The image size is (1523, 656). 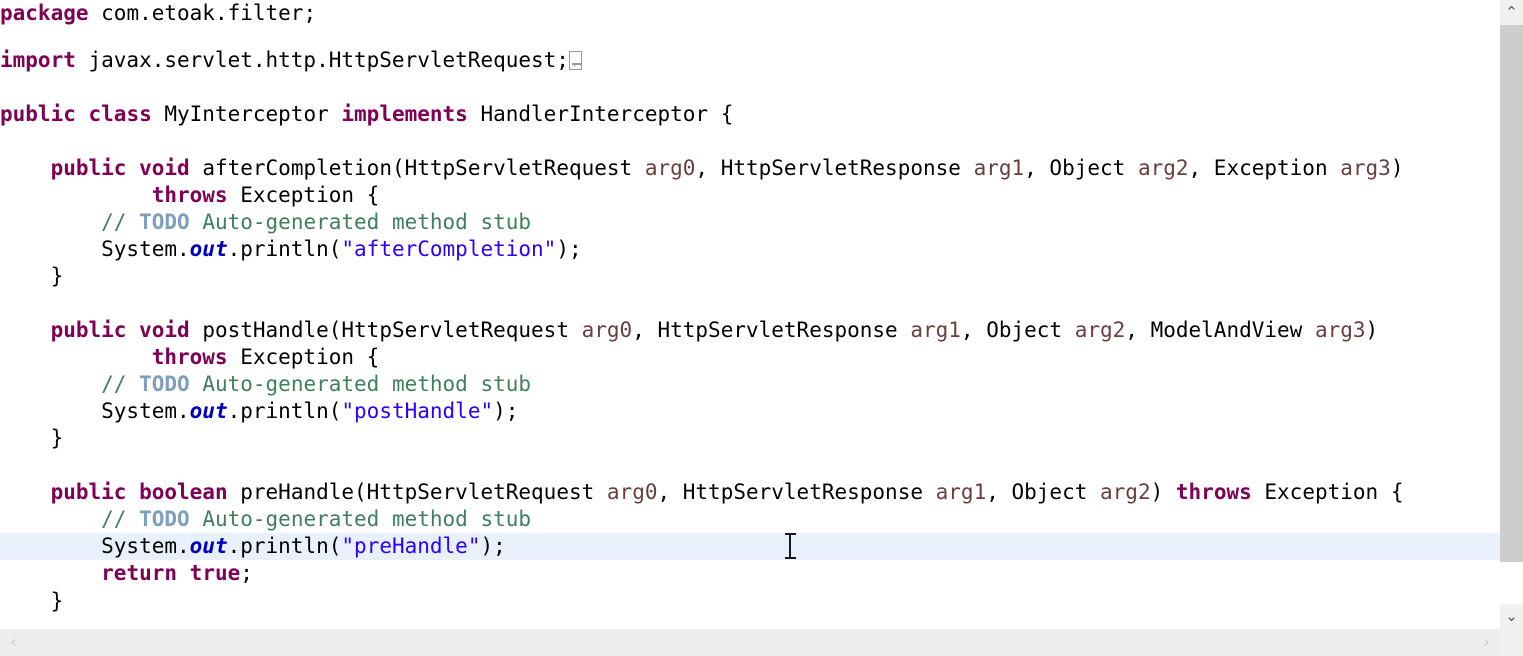 What do you see at coordinates (1511, 12) in the screenshot?
I see `scroll-up-button: ⌃` at bounding box center [1511, 12].